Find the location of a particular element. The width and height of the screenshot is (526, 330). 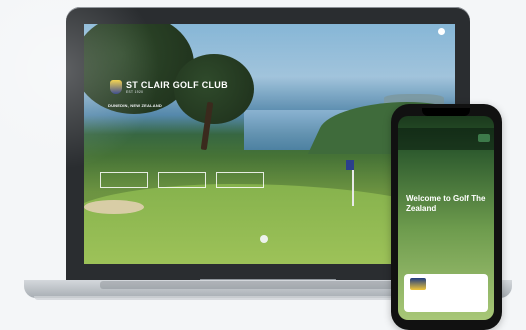

hero-buttons is located at coordinates (182, 180).